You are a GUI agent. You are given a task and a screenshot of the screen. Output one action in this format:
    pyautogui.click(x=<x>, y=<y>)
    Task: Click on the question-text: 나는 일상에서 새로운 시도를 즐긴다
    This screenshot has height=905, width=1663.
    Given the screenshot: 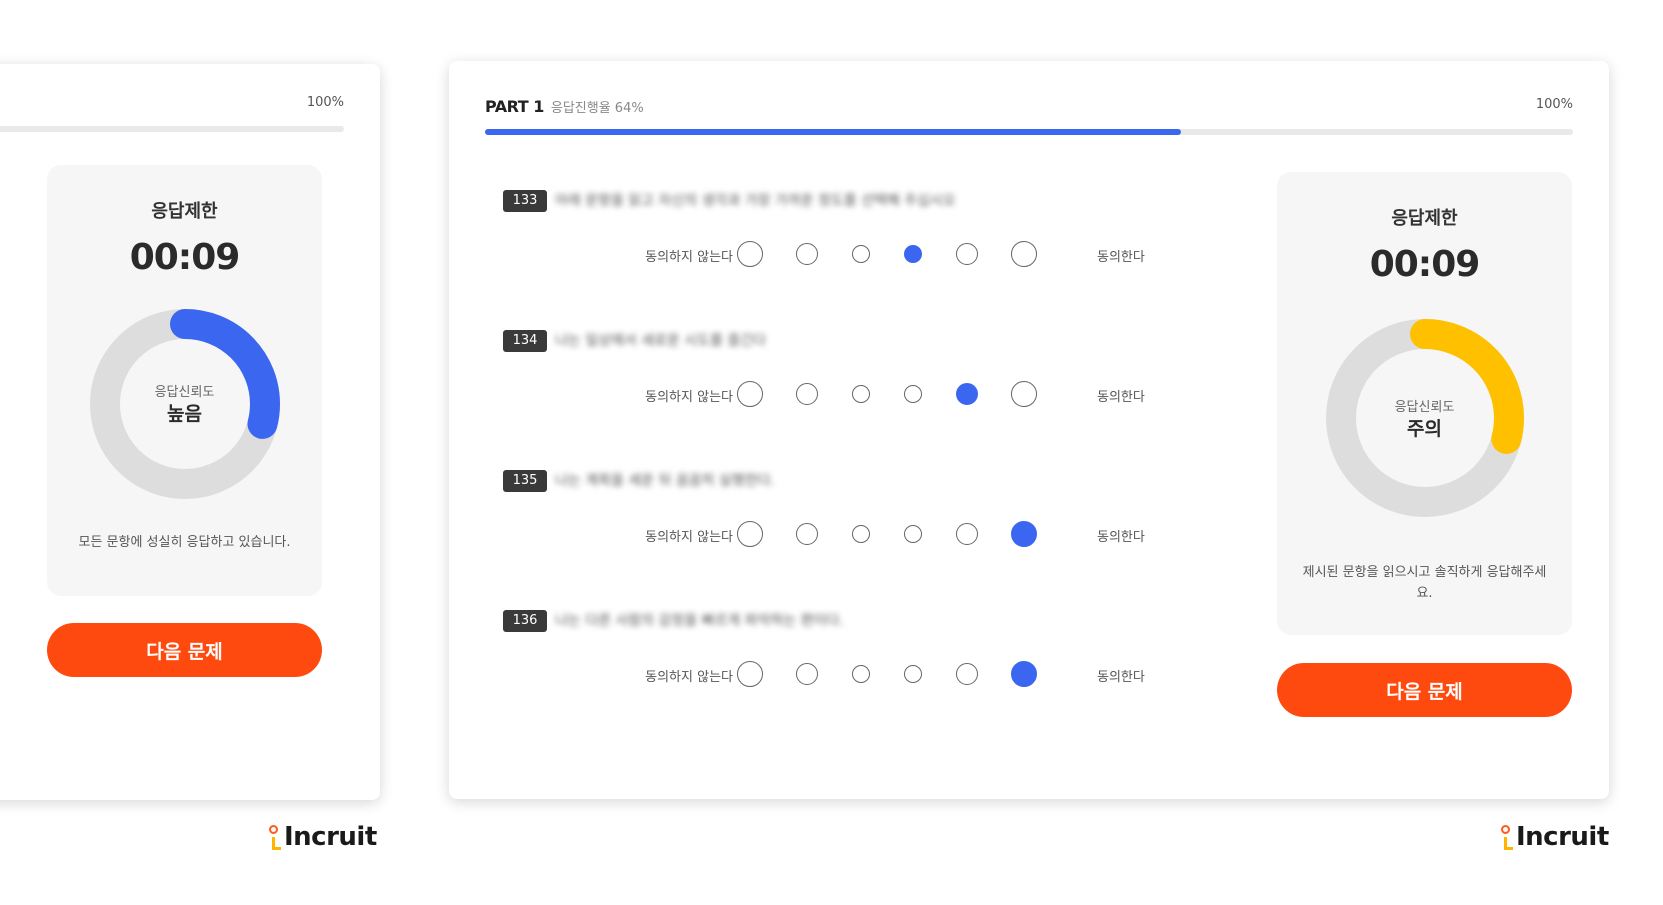 What is the action you would take?
    pyautogui.click(x=660, y=341)
    